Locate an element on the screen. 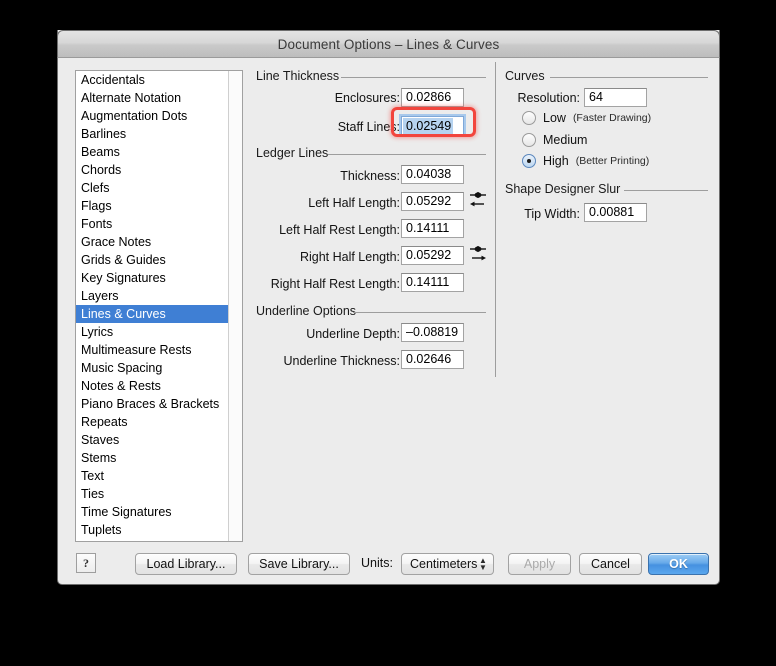 The image size is (776, 666). sidebar-item-fonts: Fonts is located at coordinates (152, 224).